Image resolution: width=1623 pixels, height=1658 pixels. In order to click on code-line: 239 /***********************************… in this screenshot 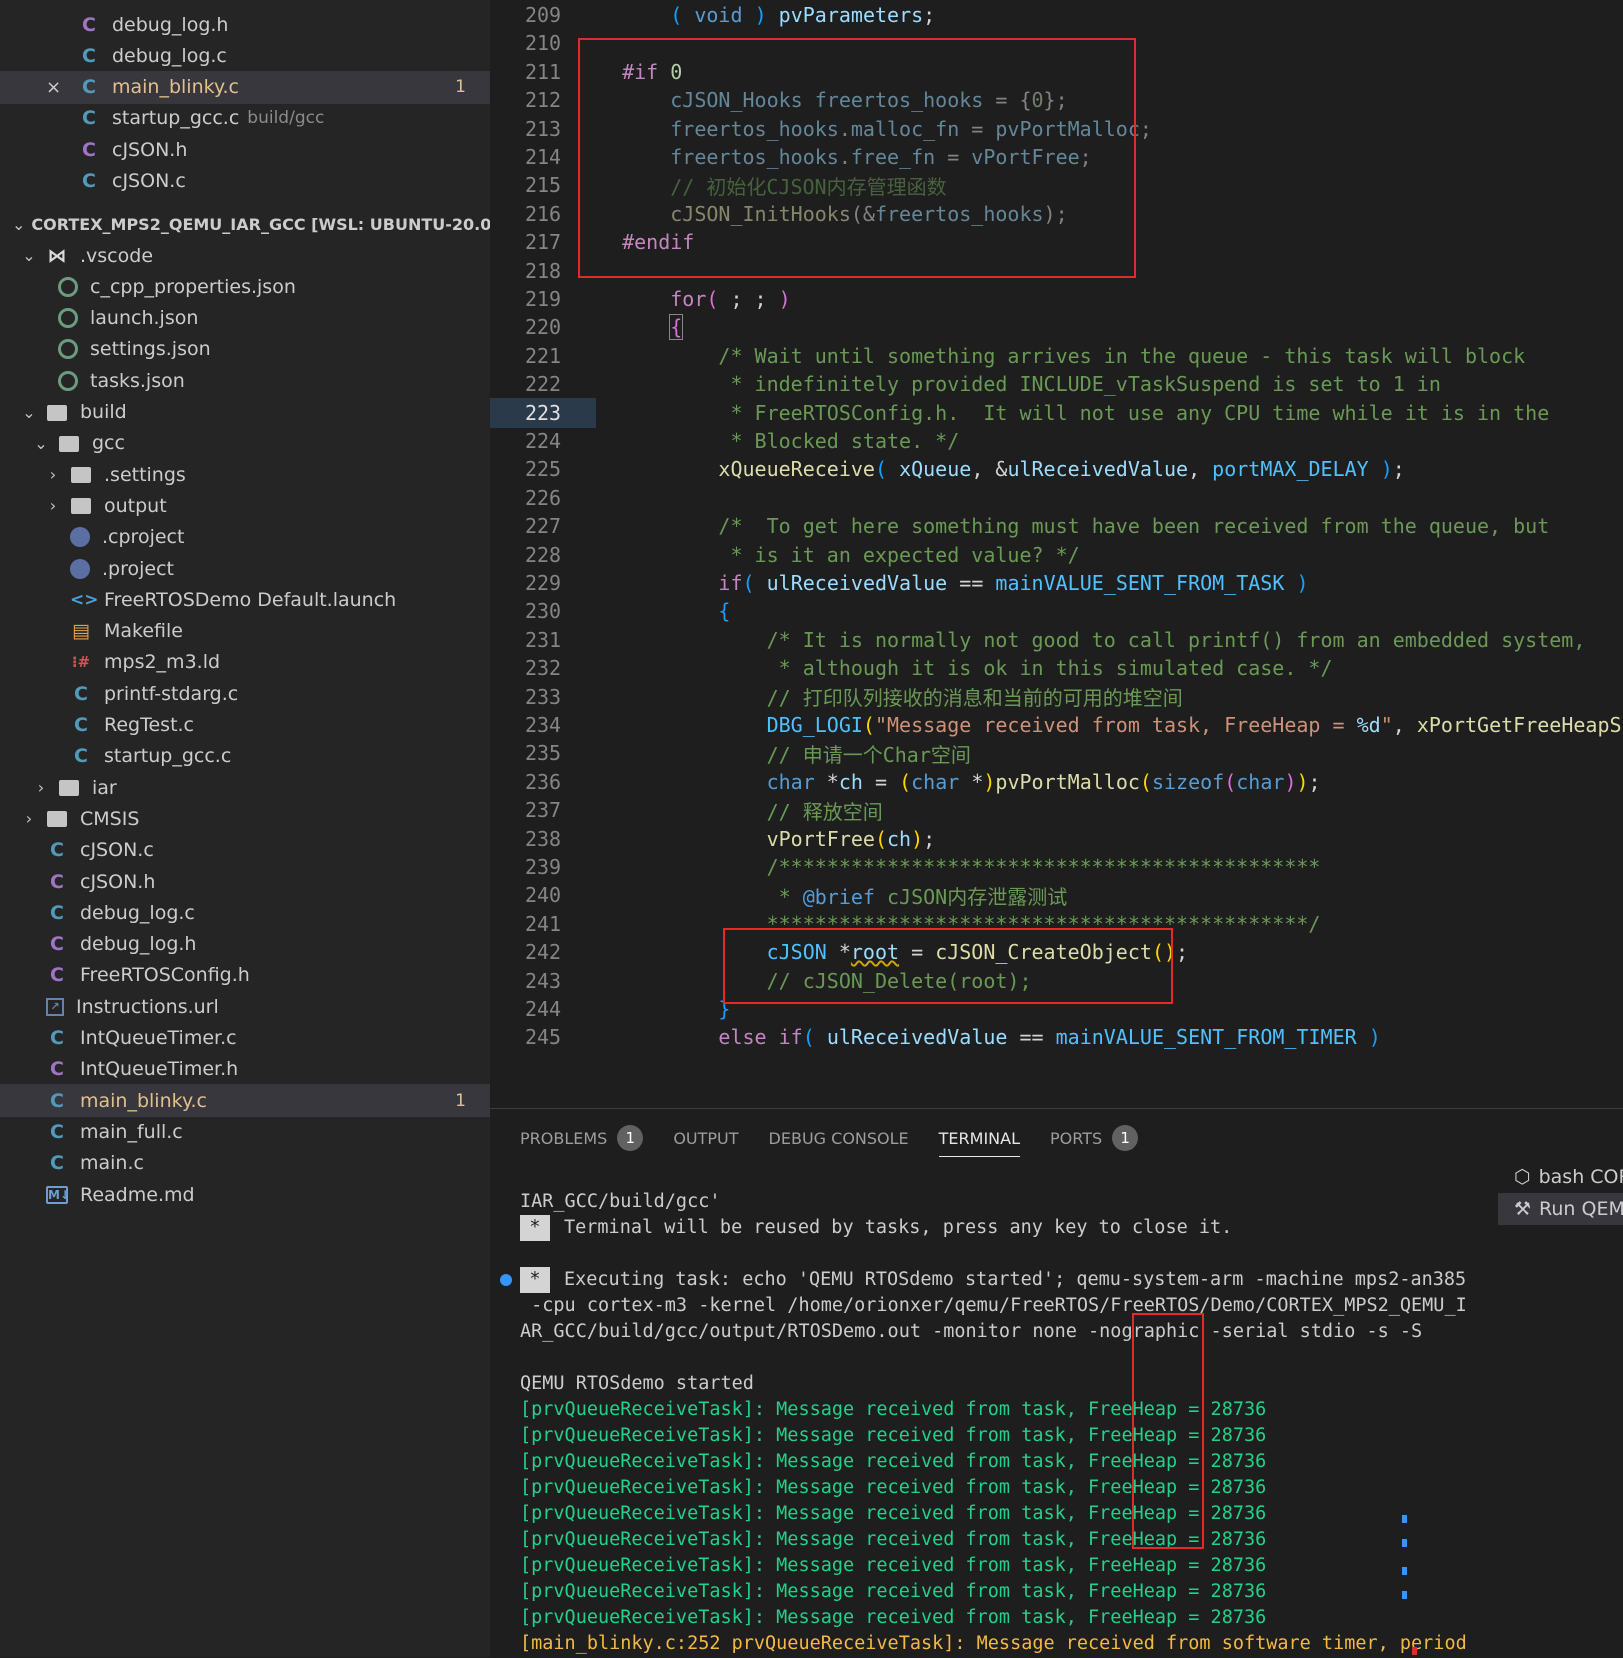, I will do `click(1056, 867)`.